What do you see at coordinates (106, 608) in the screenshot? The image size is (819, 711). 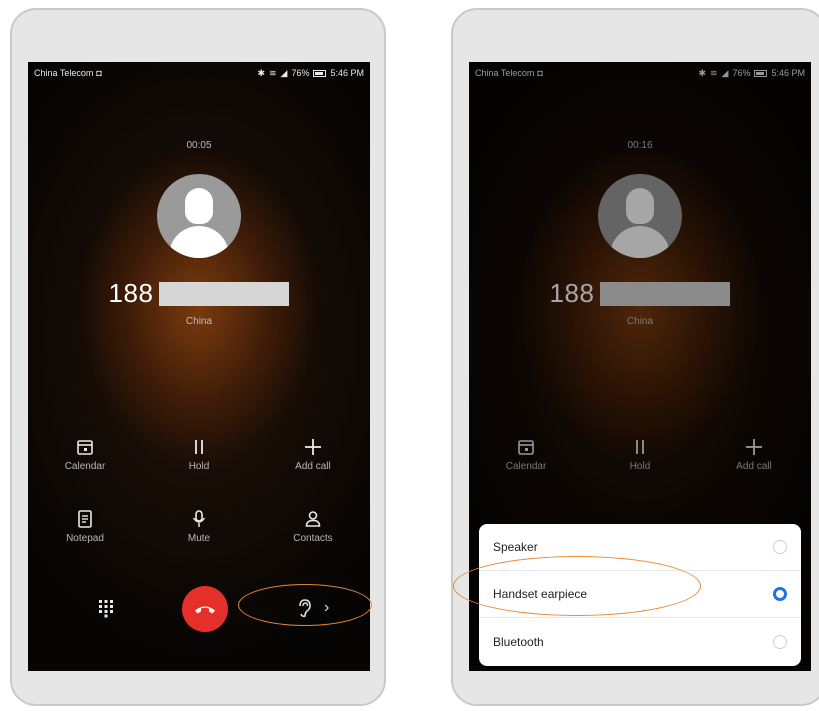 I see `dialpad-icon` at bounding box center [106, 608].